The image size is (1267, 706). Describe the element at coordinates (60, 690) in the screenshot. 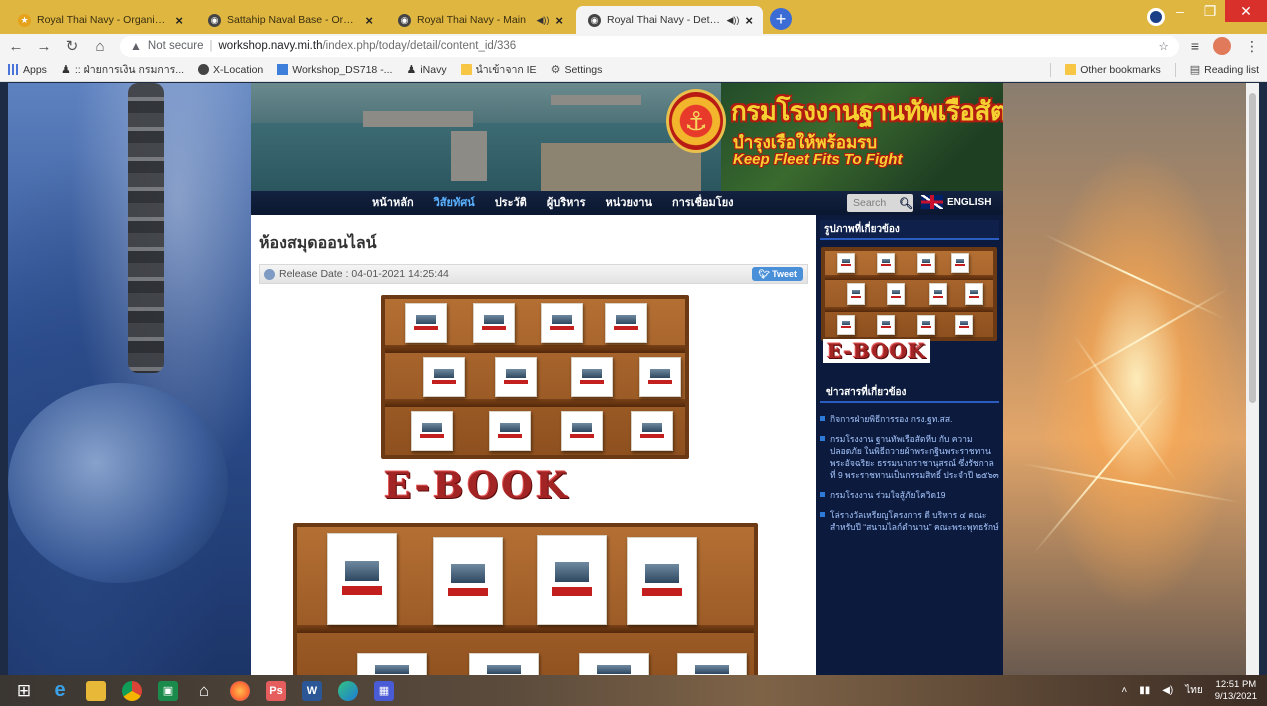

I see `edge-icon: e` at that location.